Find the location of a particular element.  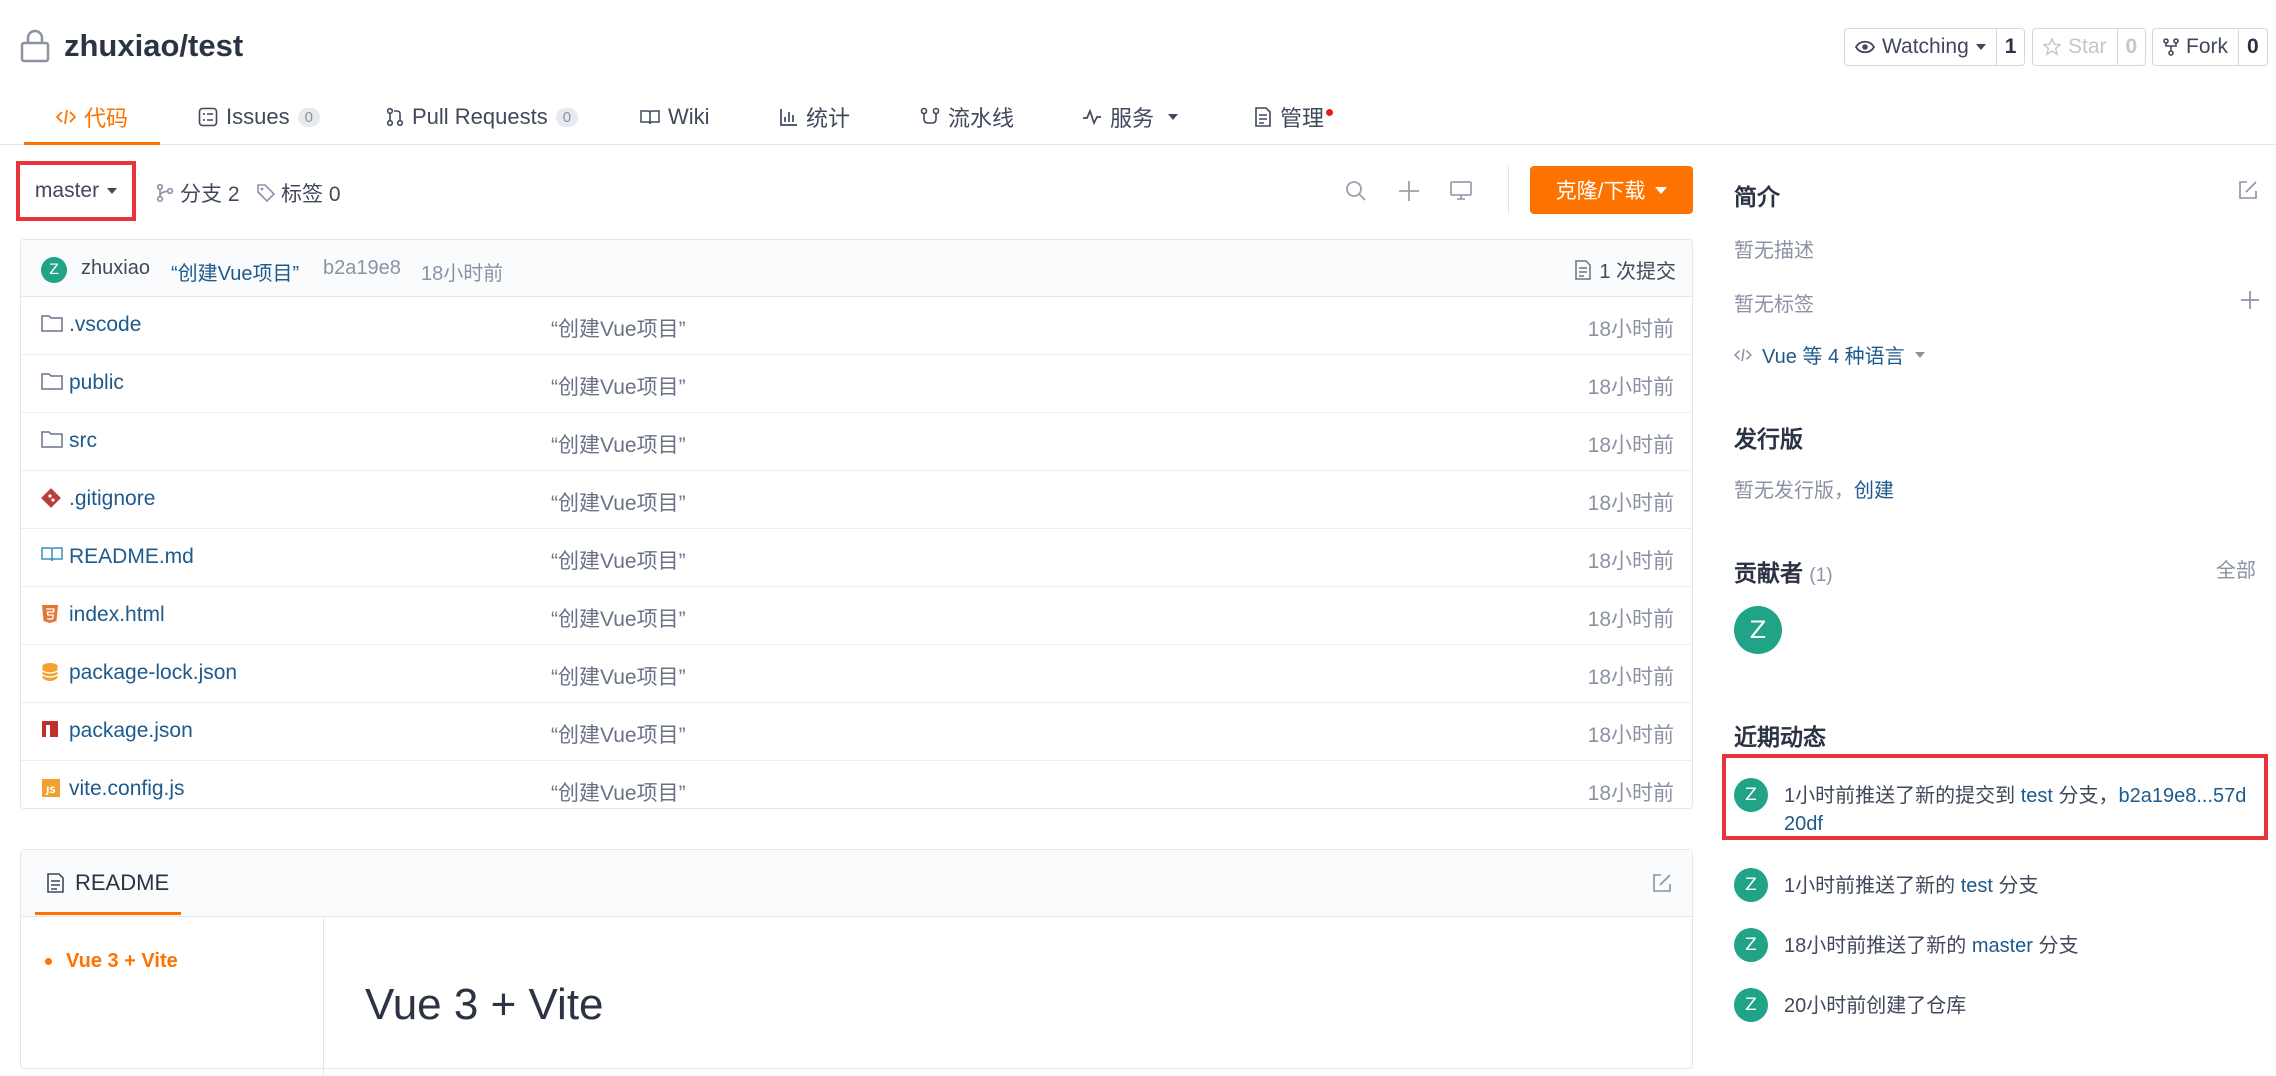

star-button: Star 0 is located at coordinates (2089, 47).